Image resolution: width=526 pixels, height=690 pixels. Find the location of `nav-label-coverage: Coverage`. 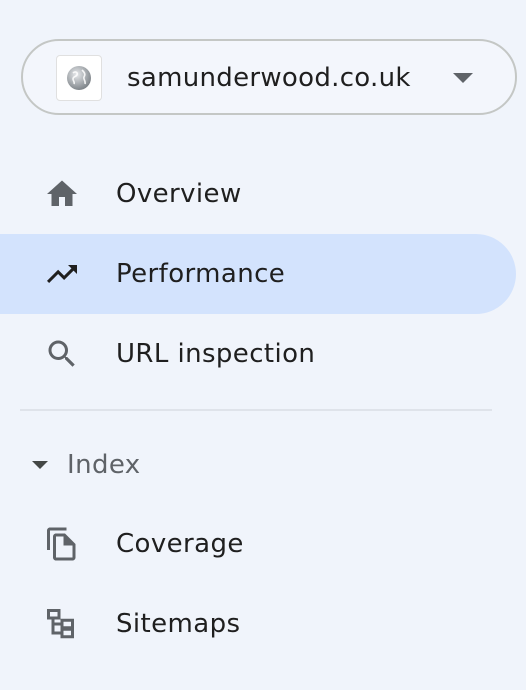

nav-label-coverage: Coverage is located at coordinates (180, 544).